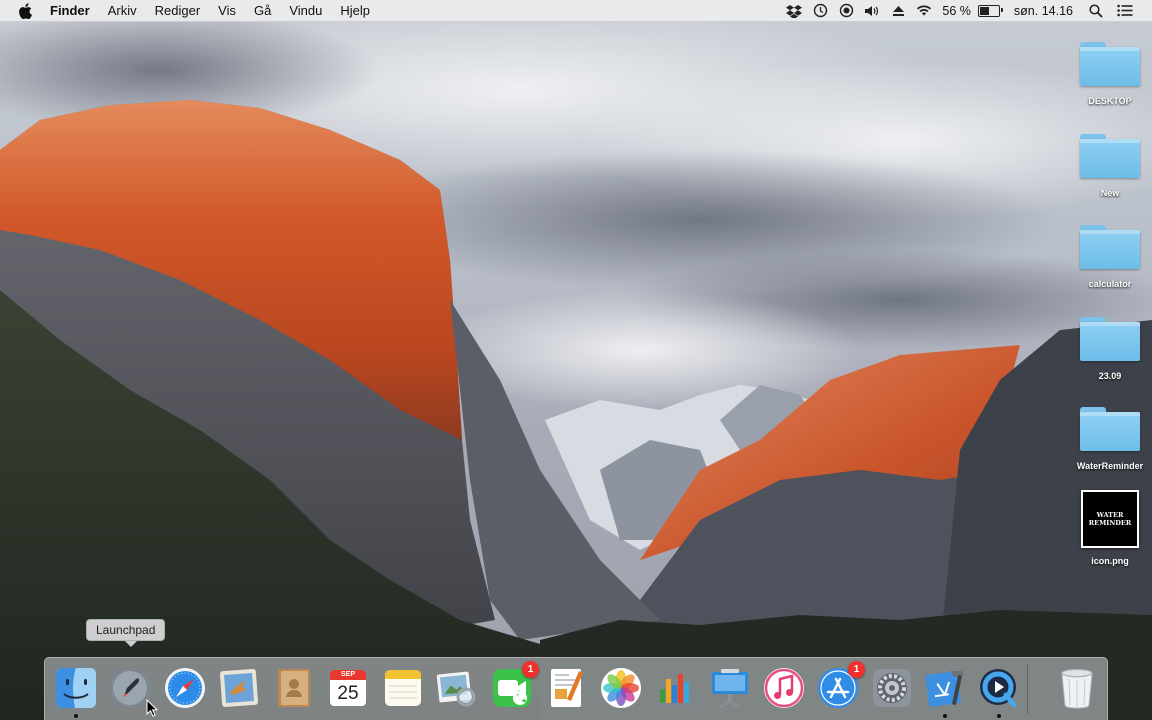 The width and height of the screenshot is (1152, 720). I want to click on contacts-icon, so click(294, 688).